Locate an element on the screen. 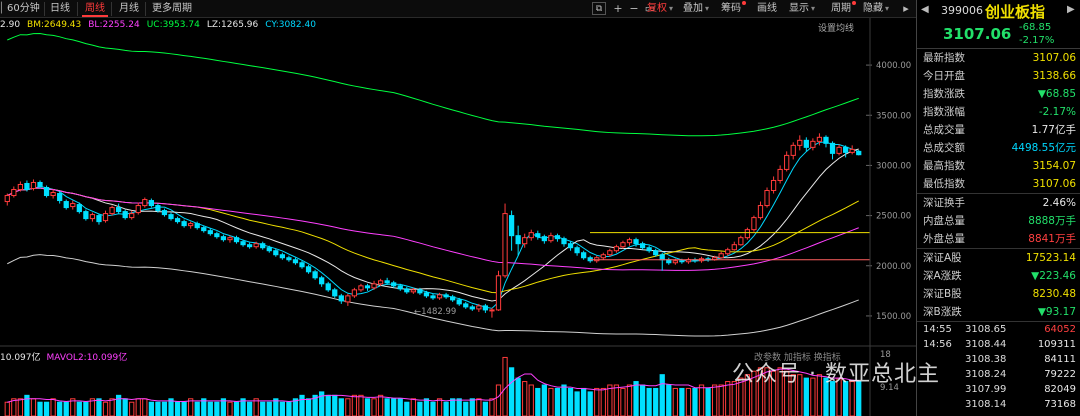  huaxian-button: 画线 is located at coordinates (767, 9).